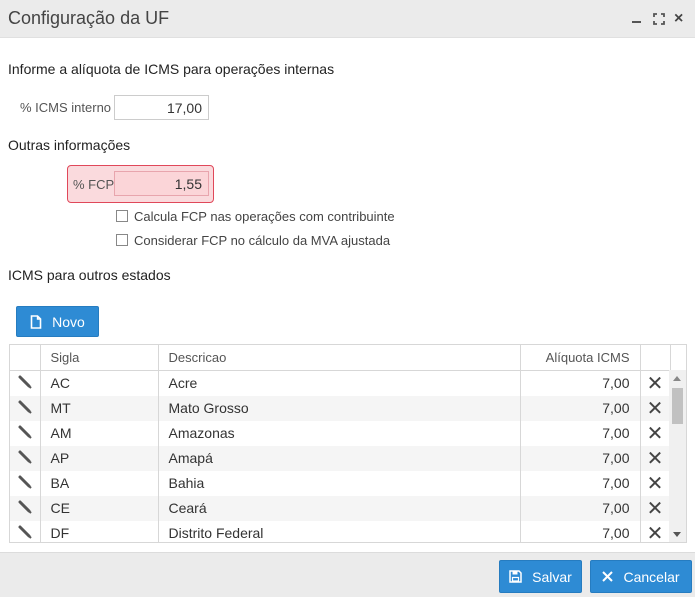 The image size is (695, 597). Describe the element at coordinates (69, 145) in the screenshot. I see `other-info-heading: Outras informações` at that location.